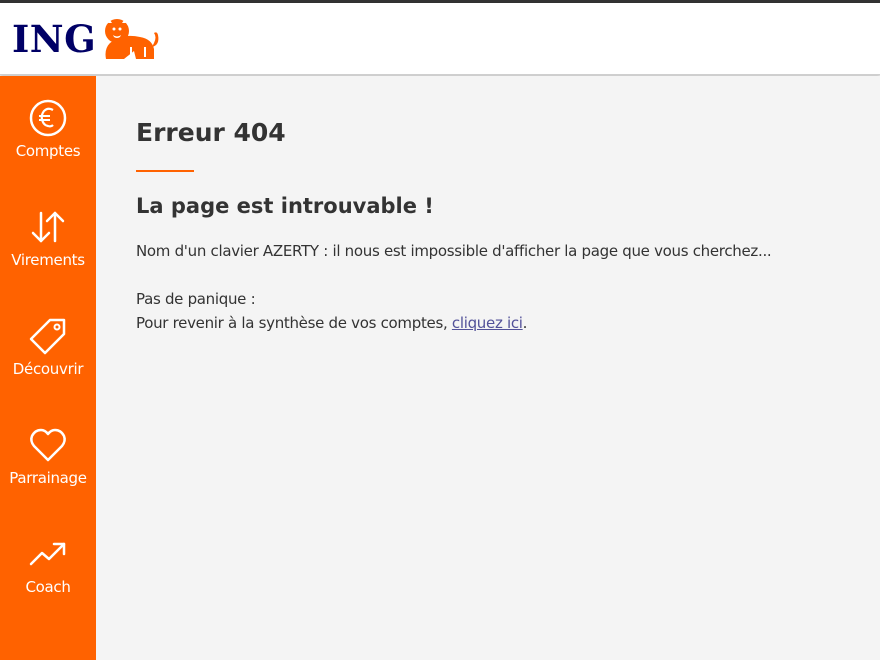 Image resolution: width=880 pixels, height=660 pixels. I want to click on sidebar-item-decouvrir: Découvrir, so click(48, 361).